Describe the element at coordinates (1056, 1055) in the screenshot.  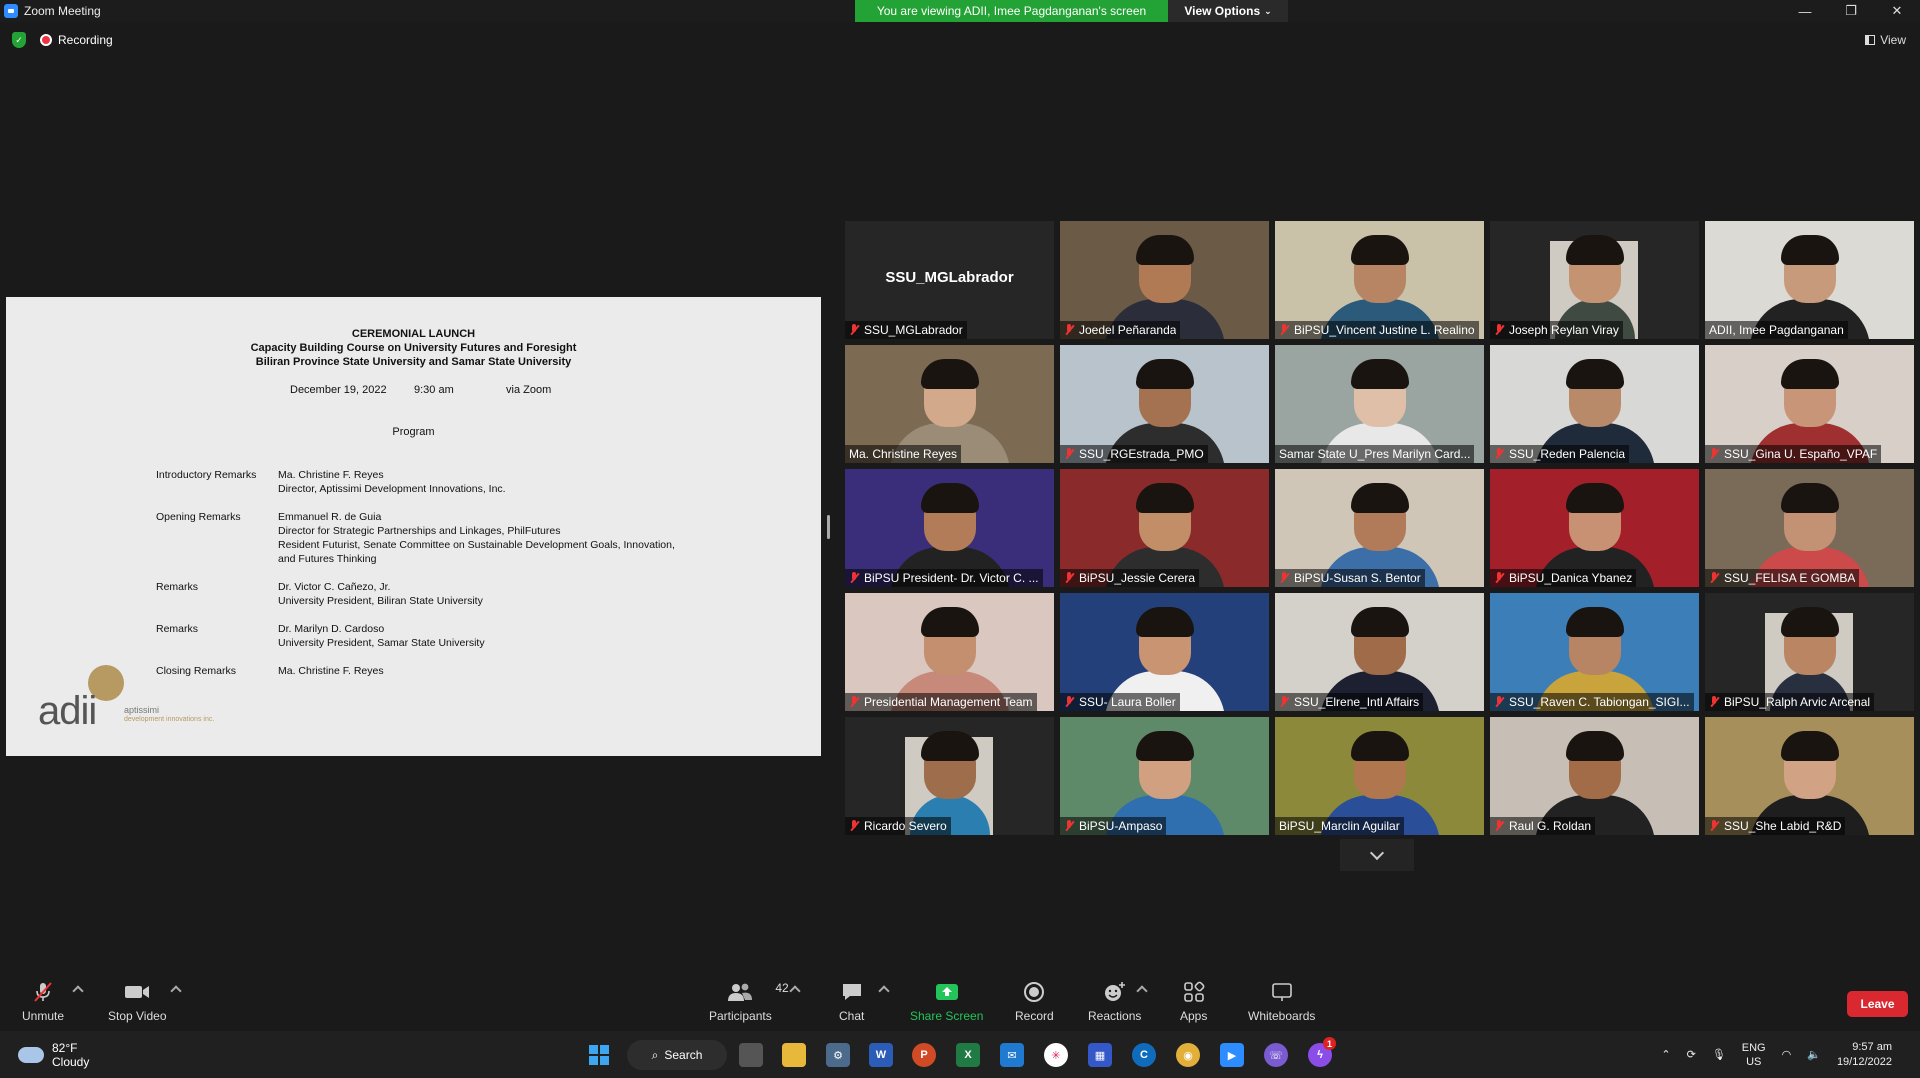
I see `slack-icon: ✳` at that location.